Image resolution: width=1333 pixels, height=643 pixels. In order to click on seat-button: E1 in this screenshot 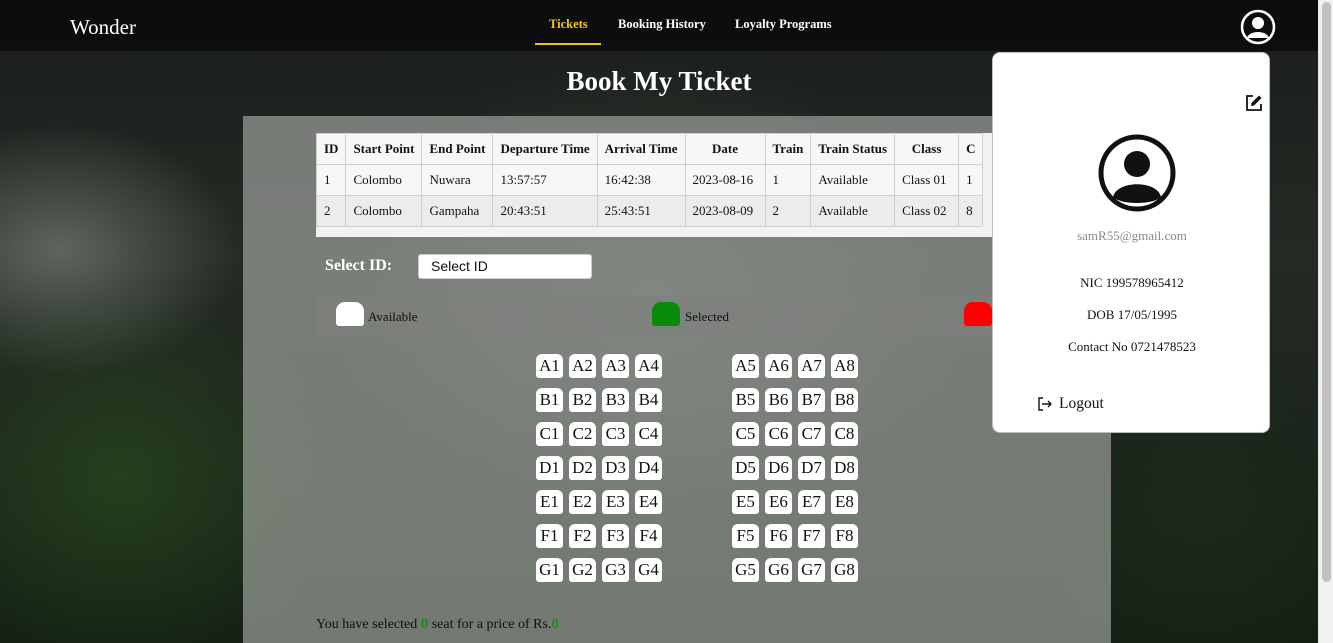, I will do `click(549, 502)`.